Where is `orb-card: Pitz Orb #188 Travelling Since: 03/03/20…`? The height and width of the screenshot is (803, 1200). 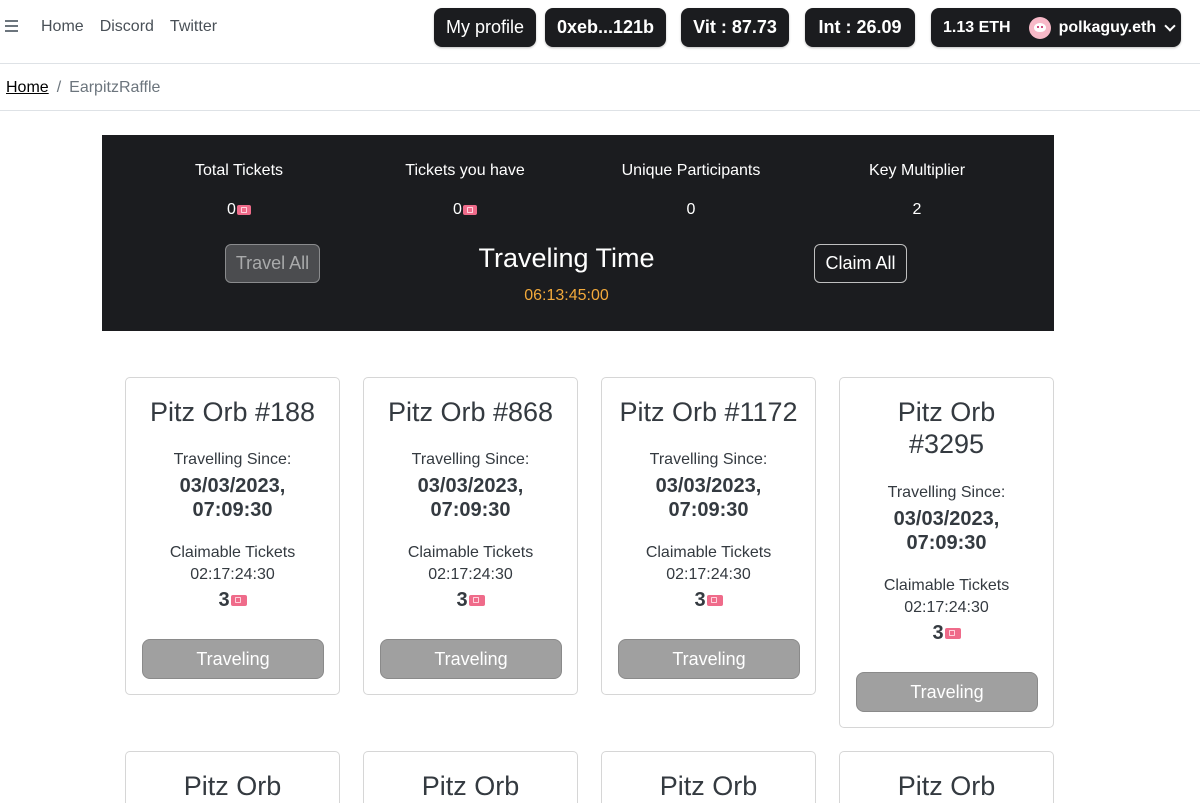
orb-card: Pitz Orb #188 Travelling Since: 03/03/20… is located at coordinates (232, 536).